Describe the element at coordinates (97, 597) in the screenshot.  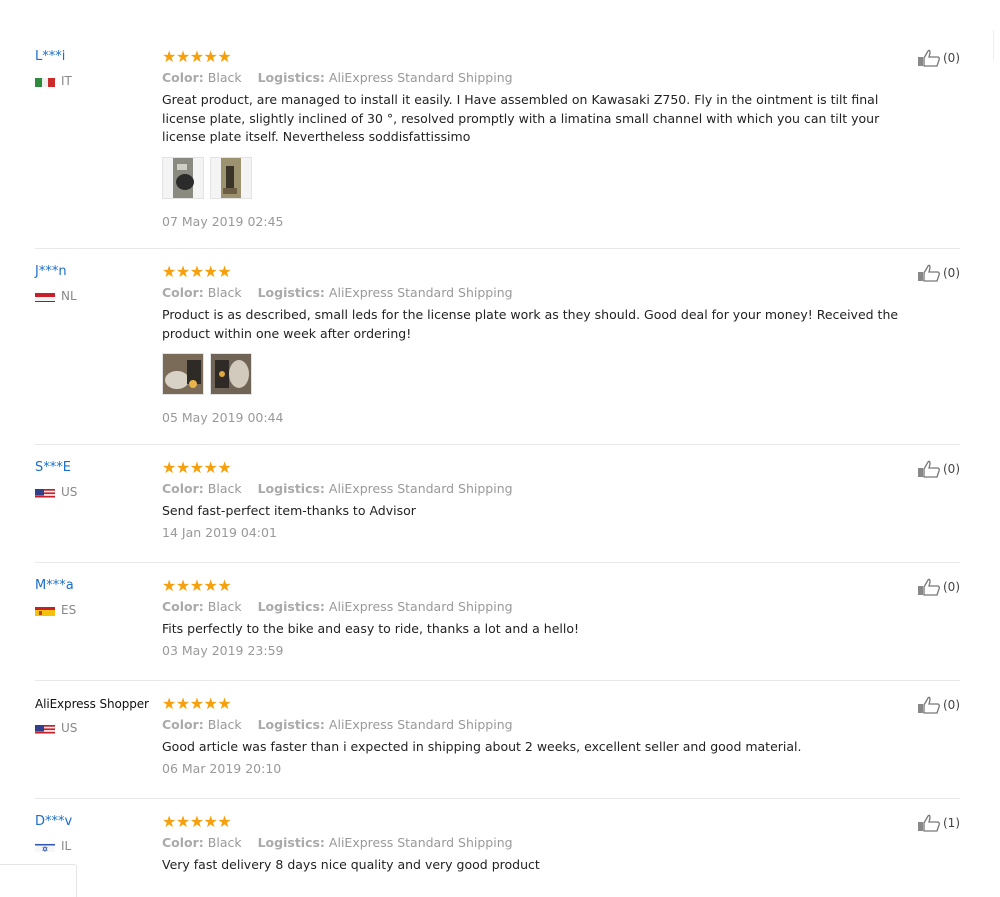
I see `reviewer-info: M***a ES` at that location.